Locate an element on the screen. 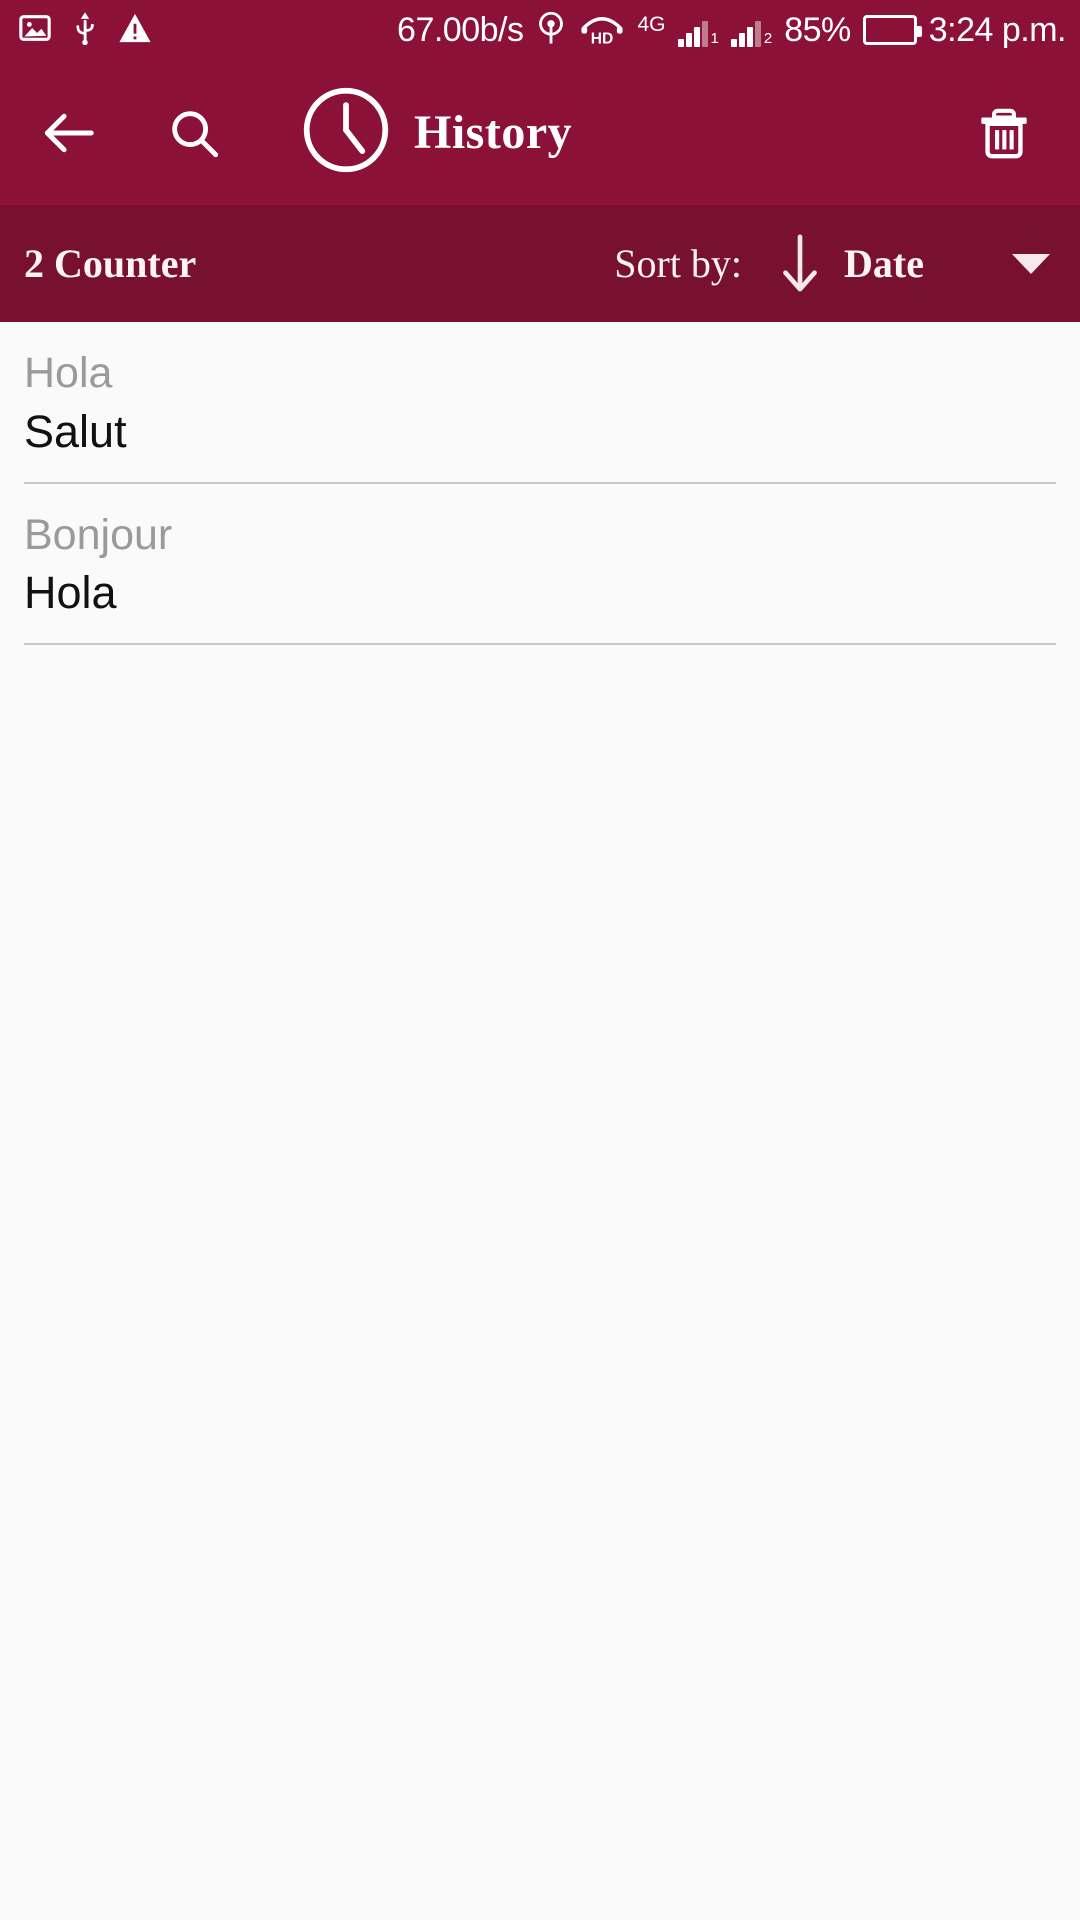  hotspot-icon is located at coordinates (551, 30).